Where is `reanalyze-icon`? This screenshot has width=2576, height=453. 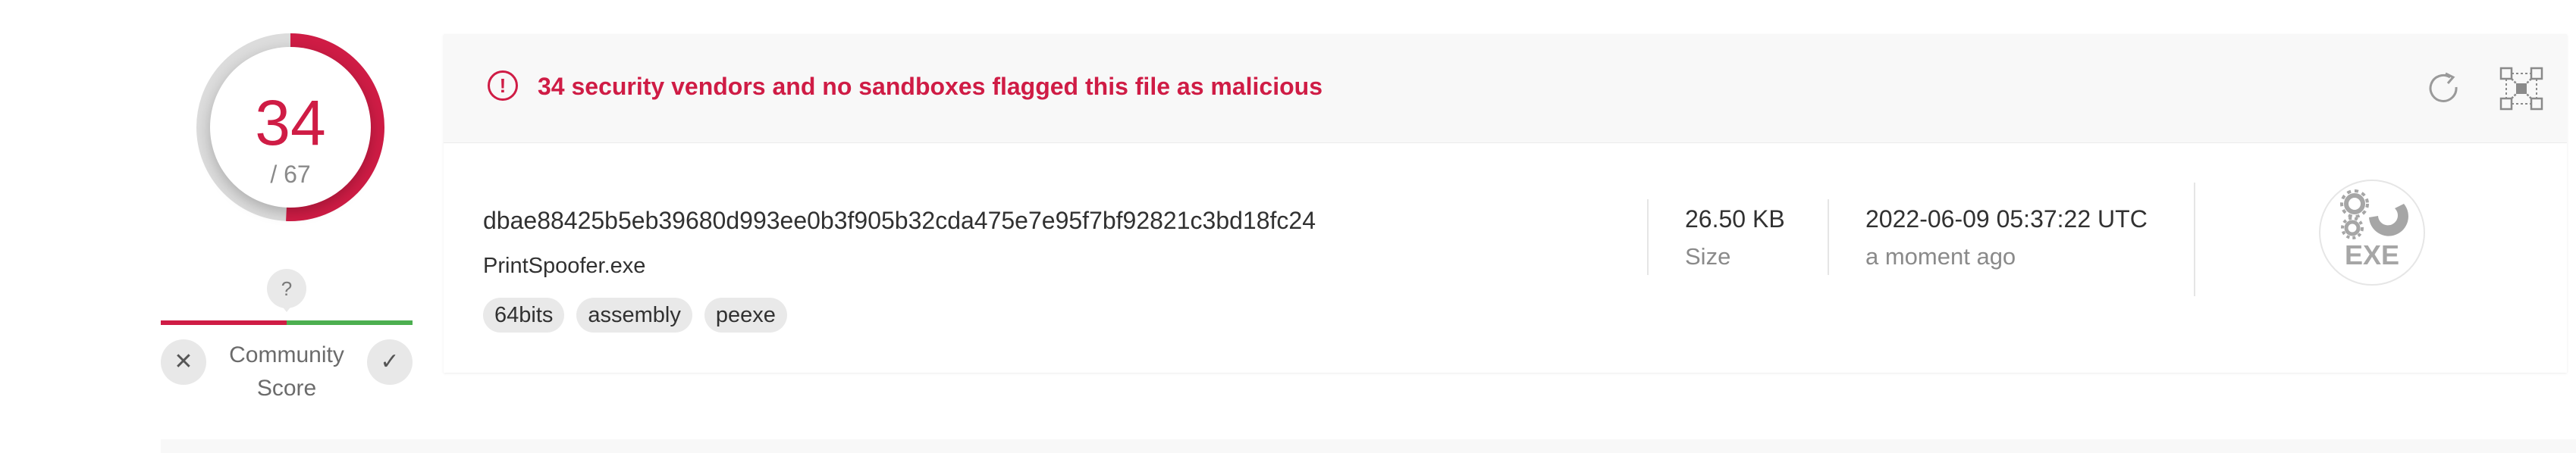
reanalyze-icon is located at coordinates (2443, 87).